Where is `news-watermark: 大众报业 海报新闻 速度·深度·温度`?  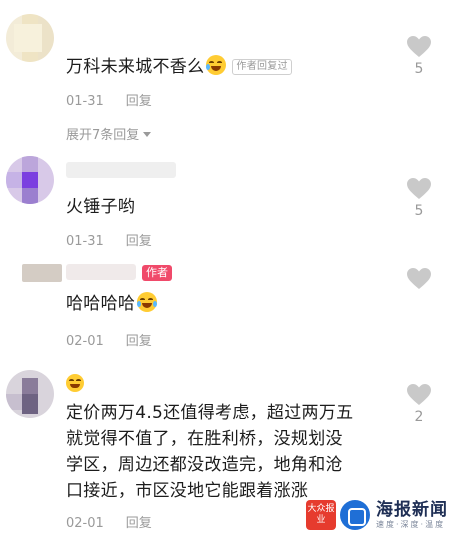
news-watermark: 大众报业 海报新闻 速度·深度·温度 is located at coordinates (377, 515).